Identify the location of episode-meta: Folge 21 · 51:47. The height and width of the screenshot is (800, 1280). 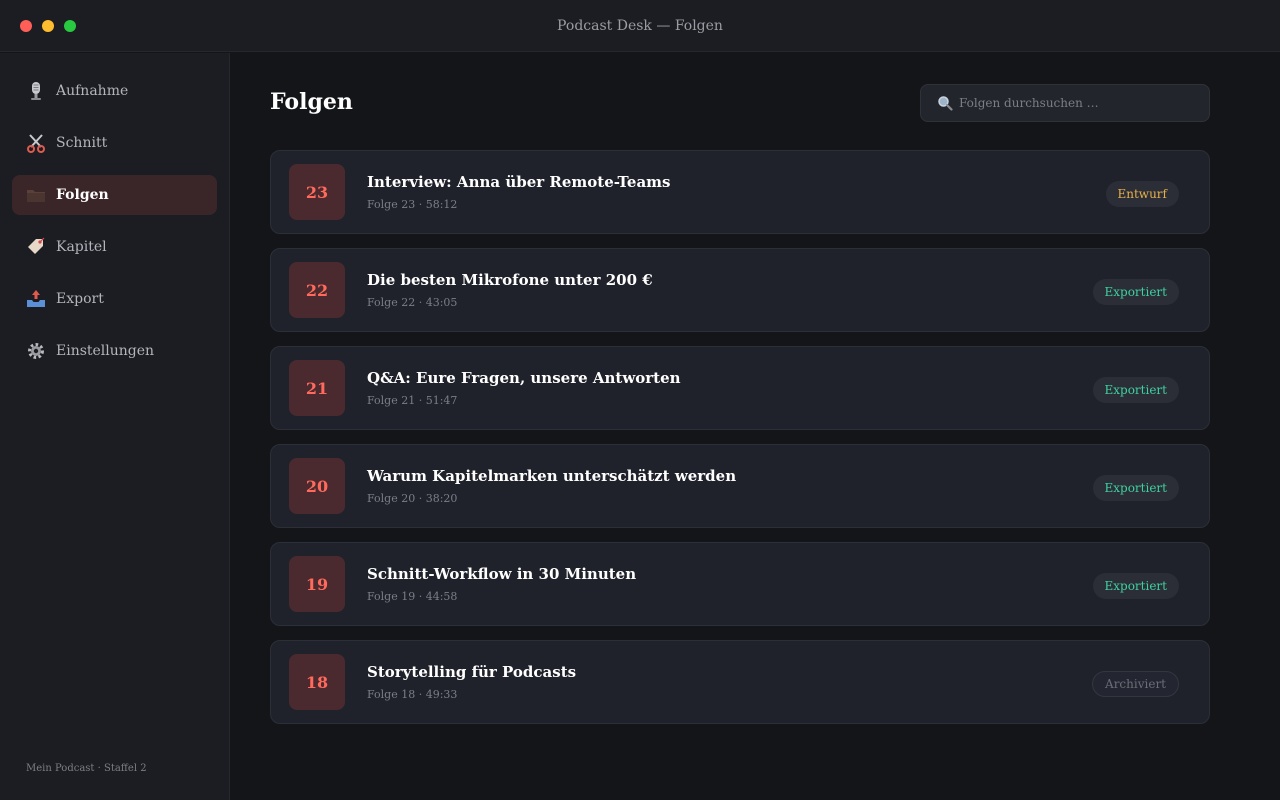
(412, 400).